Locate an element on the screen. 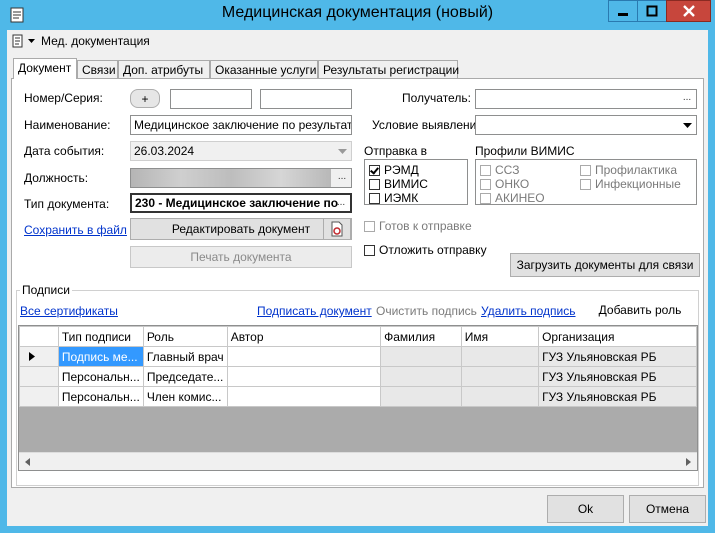 This screenshot has width=715, height=533. send-vimis-checkbox: ВИМИС is located at coordinates (398, 184).